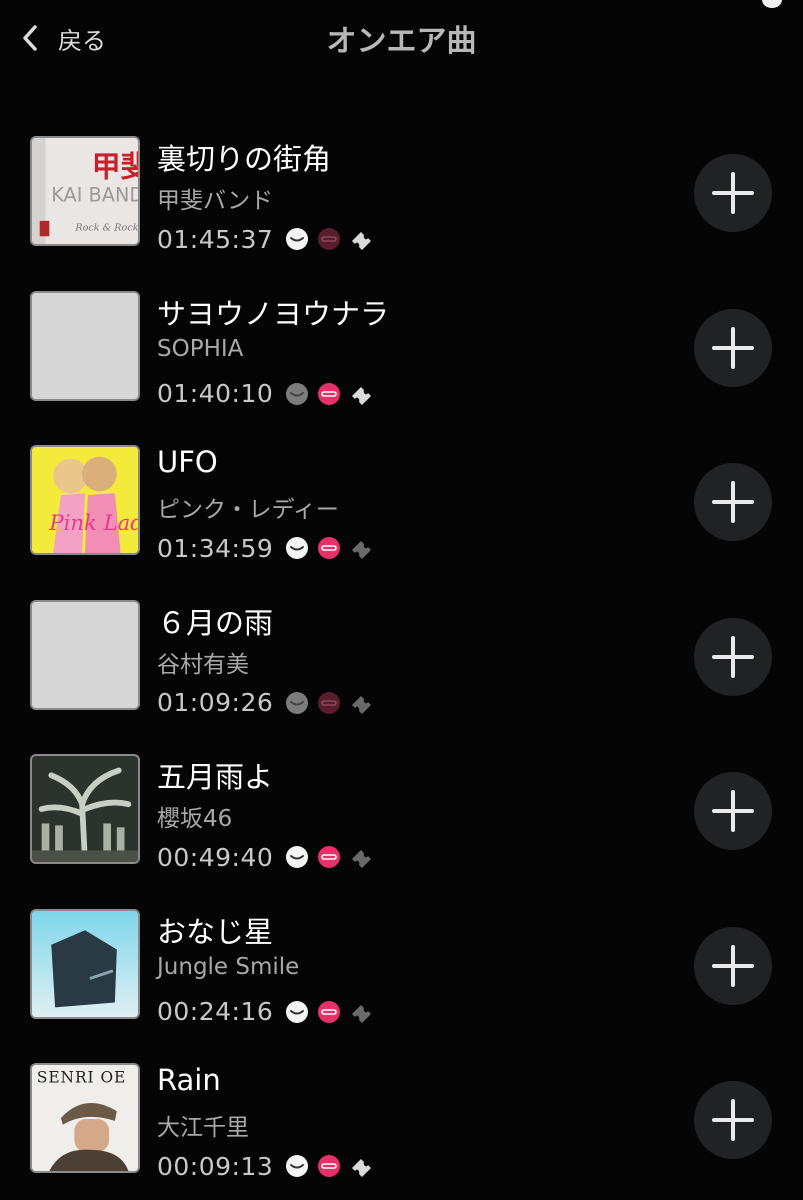 The height and width of the screenshot is (1200, 803). Describe the element at coordinates (189, 1080) in the screenshot. I see `song-title: Rain` at that location.